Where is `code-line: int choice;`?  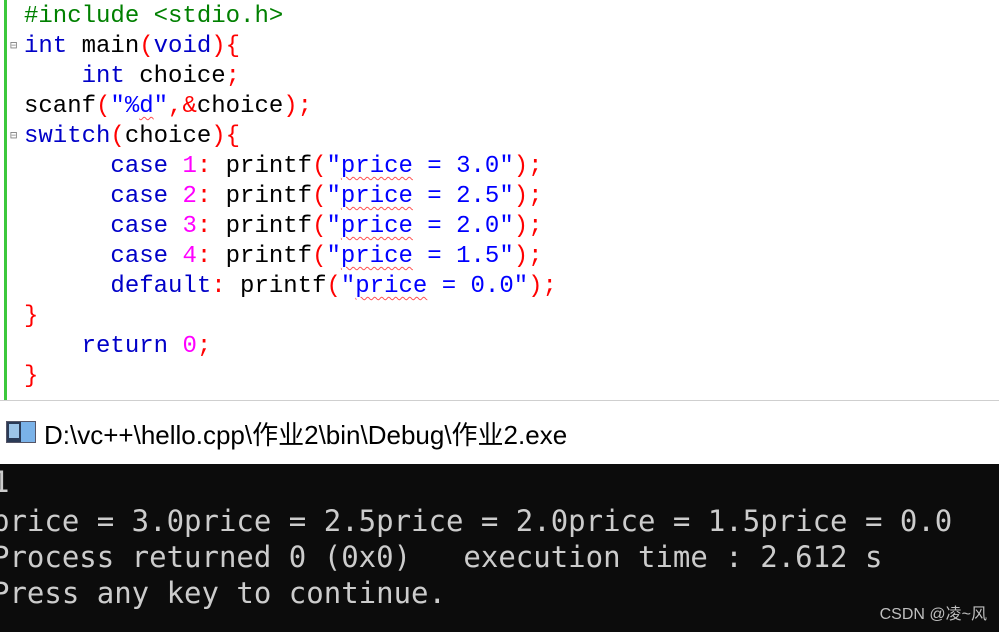
code-line: int choice; is located at coordinates (132, 77).